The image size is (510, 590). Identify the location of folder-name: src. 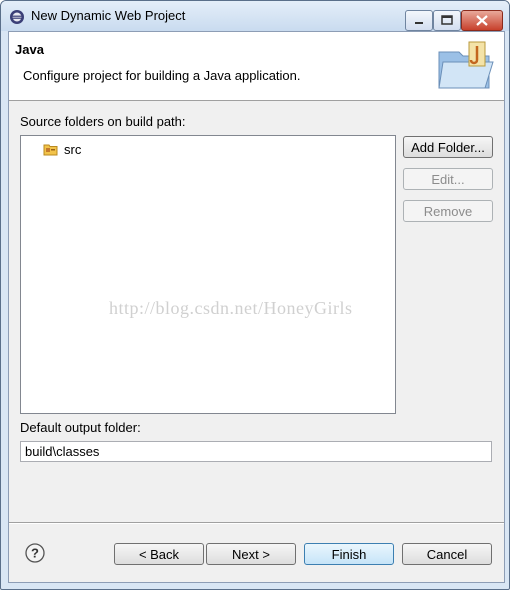
(73, 149).